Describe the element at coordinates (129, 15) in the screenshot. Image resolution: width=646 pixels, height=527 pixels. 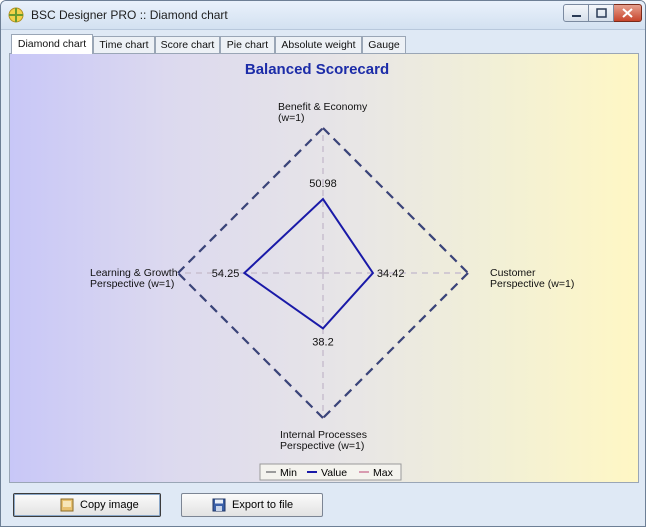
I see `window-title: BSC Designer PRO :: Diamond chart` at that location.